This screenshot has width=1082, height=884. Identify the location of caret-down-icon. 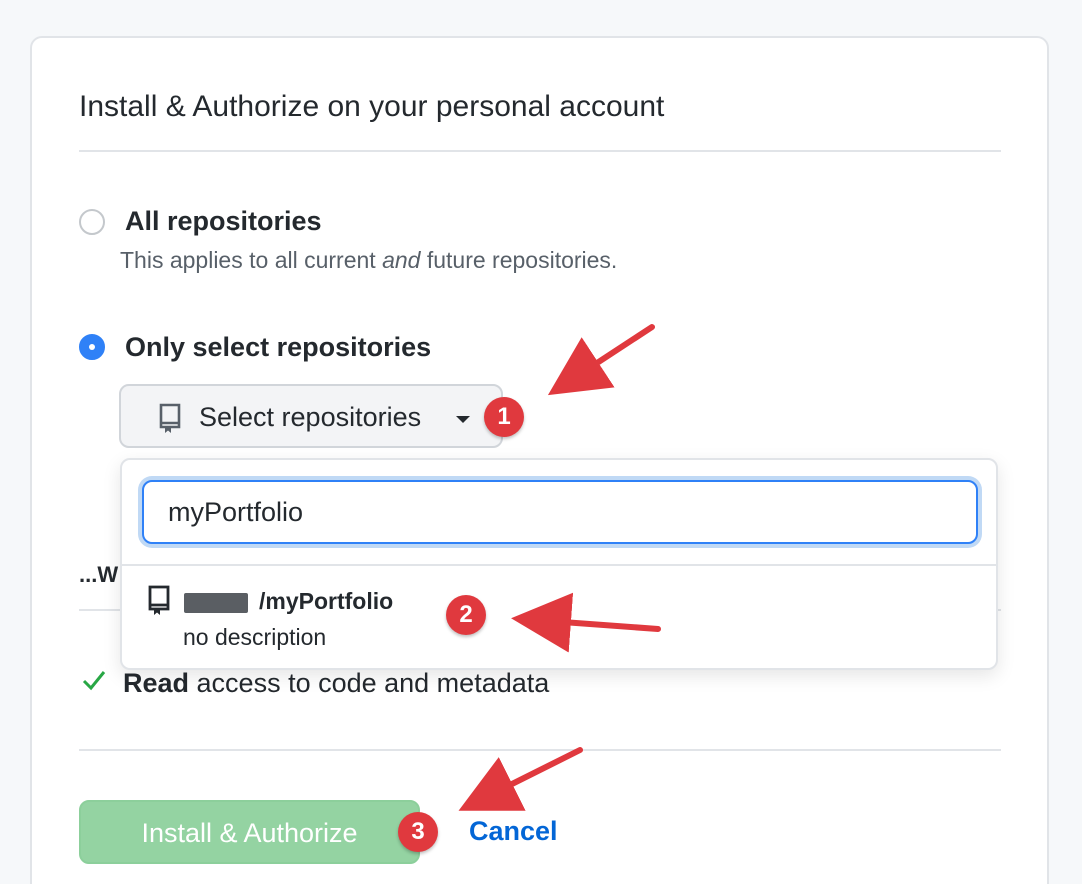
(463, 419).